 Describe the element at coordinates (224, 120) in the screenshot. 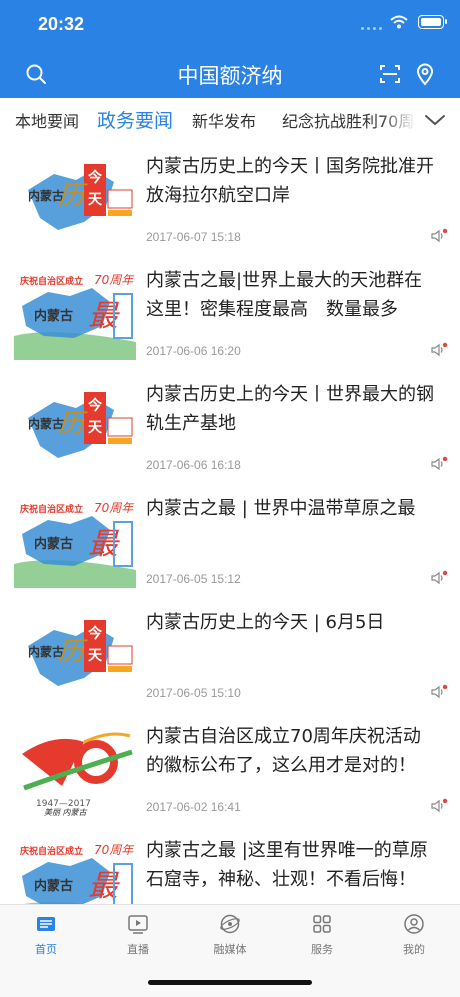

I see `tab-xinhua-release: 新华发布` at that location.